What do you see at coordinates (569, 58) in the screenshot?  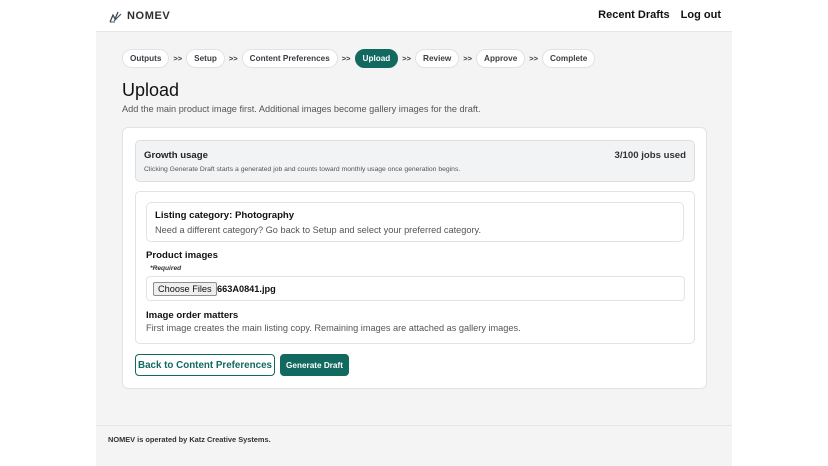 I see `step-complete: Complete` at bounding box center [569, 58].